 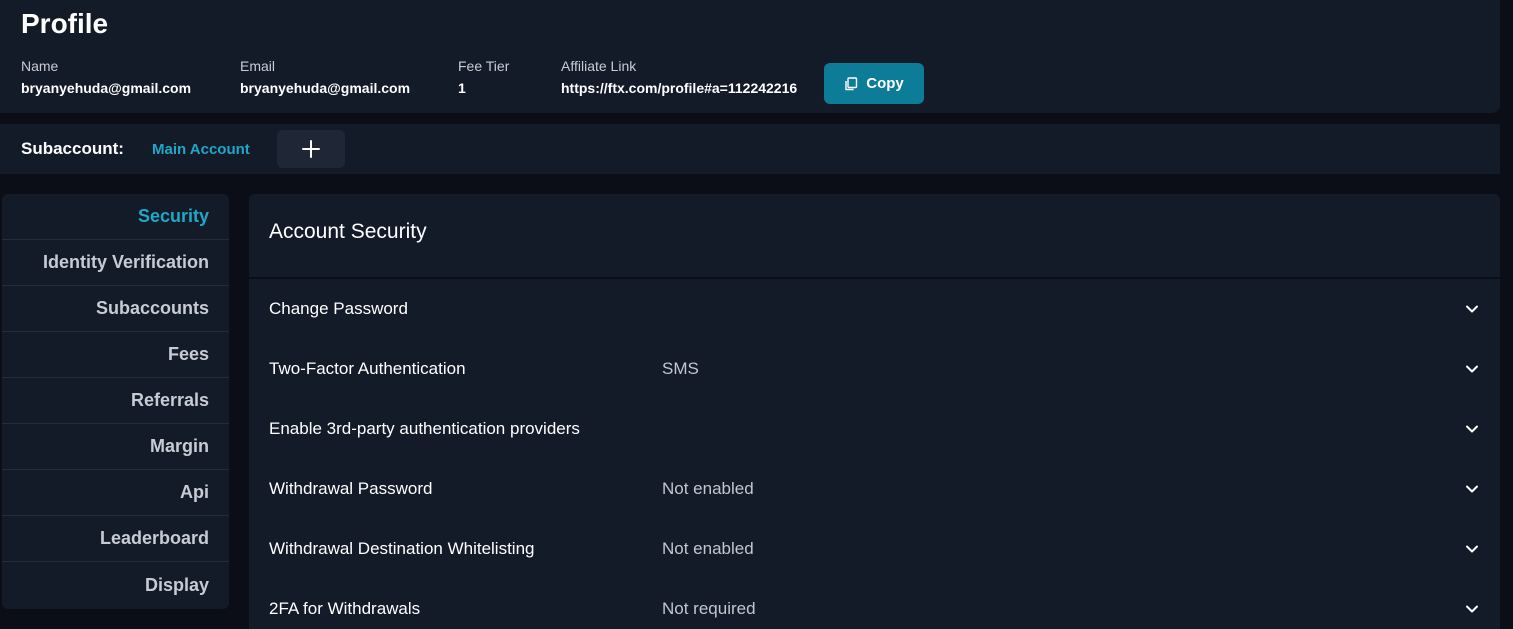 I want to click on email-field: Email bryanyehuda@gmail.com, so click(x=325, y=77).